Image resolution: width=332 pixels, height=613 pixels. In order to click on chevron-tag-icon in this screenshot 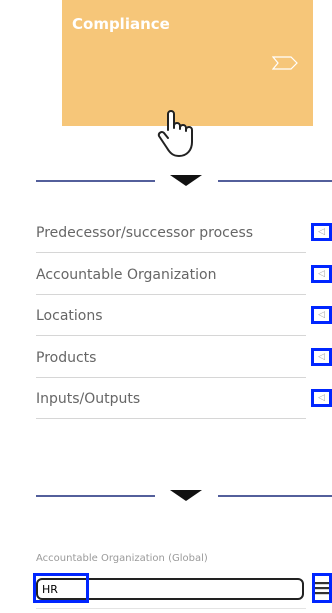, I will do `click(285, 63)`.